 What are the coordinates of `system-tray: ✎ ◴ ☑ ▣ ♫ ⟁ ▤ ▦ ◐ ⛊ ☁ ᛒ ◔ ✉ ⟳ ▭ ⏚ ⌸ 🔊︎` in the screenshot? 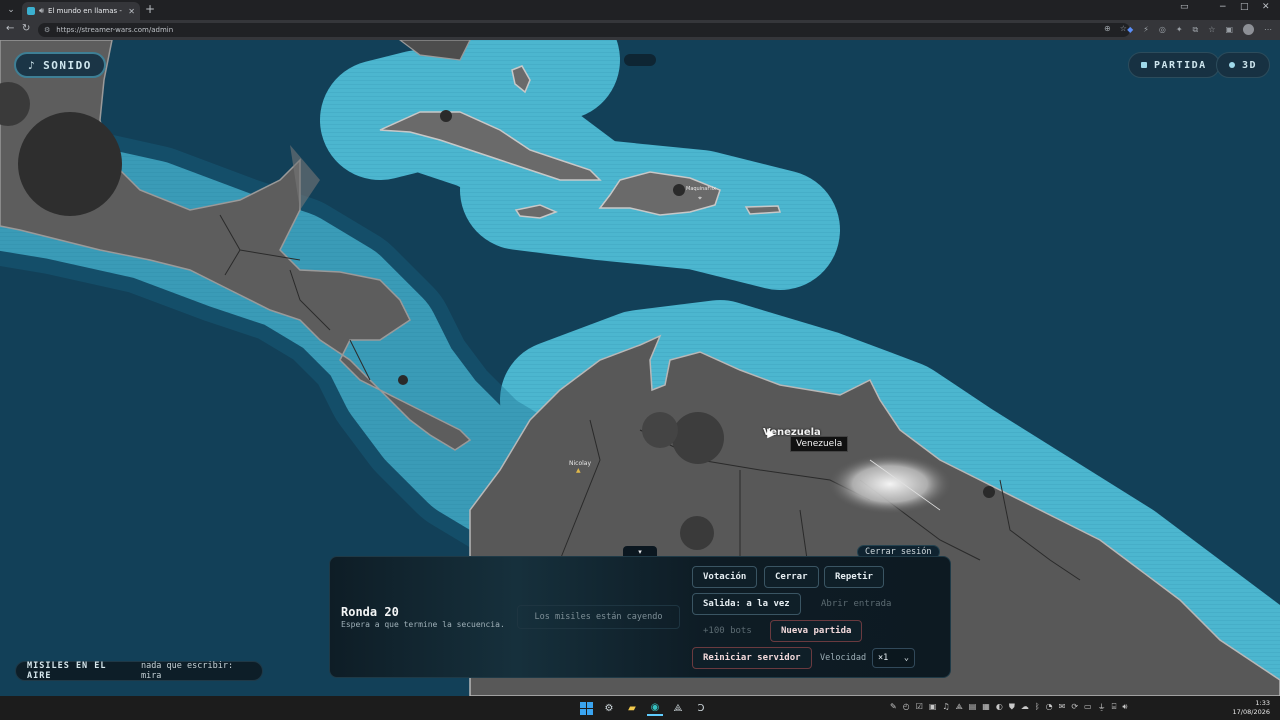 It's located at (1008, 707).